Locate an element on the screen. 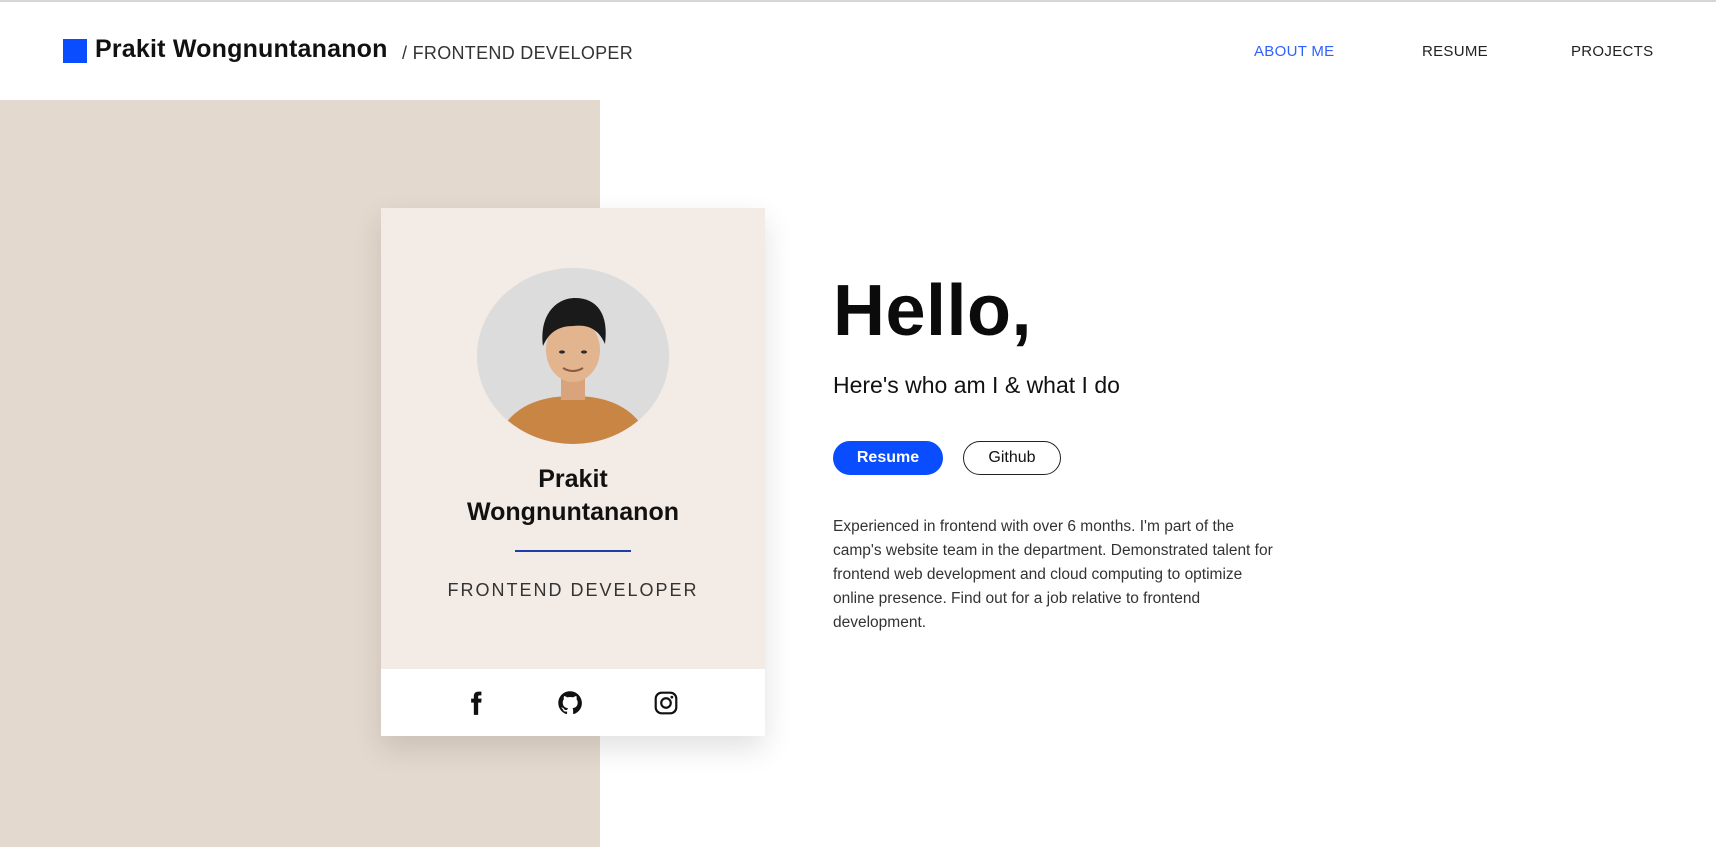  logo-square-icon is located at coordinates (75, 51).